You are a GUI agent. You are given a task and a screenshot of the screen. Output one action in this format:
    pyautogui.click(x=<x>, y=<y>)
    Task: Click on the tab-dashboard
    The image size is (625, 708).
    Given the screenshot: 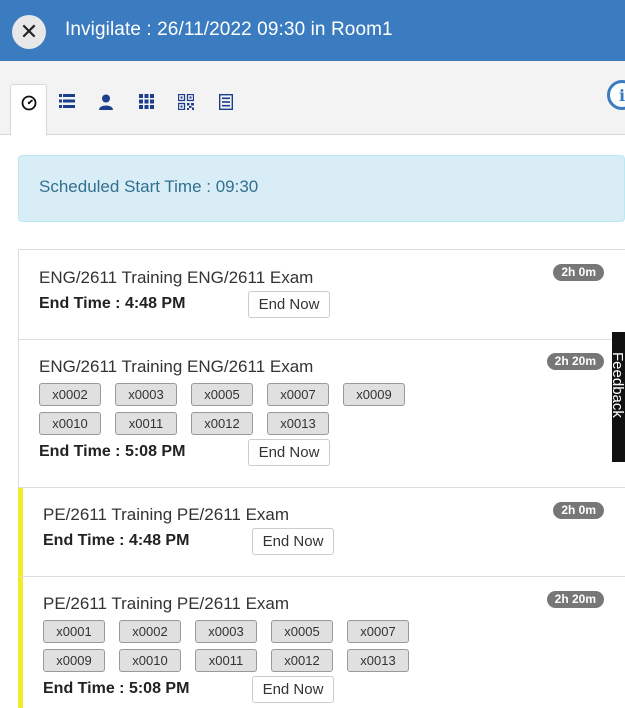 What is the action you would take?
    pyautogui.click(x=28, y=110)
    